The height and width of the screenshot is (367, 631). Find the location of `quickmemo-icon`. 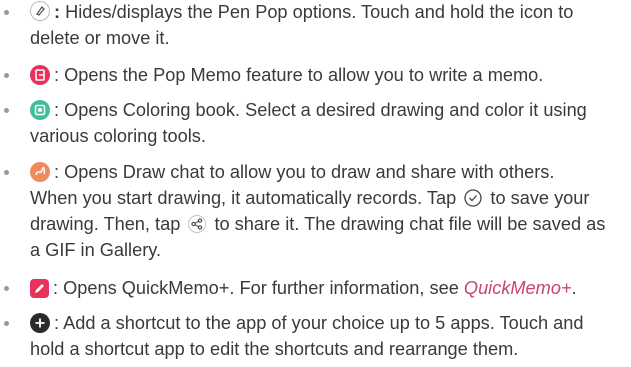

quickmemo-icon is located at coordinates (39, 288).